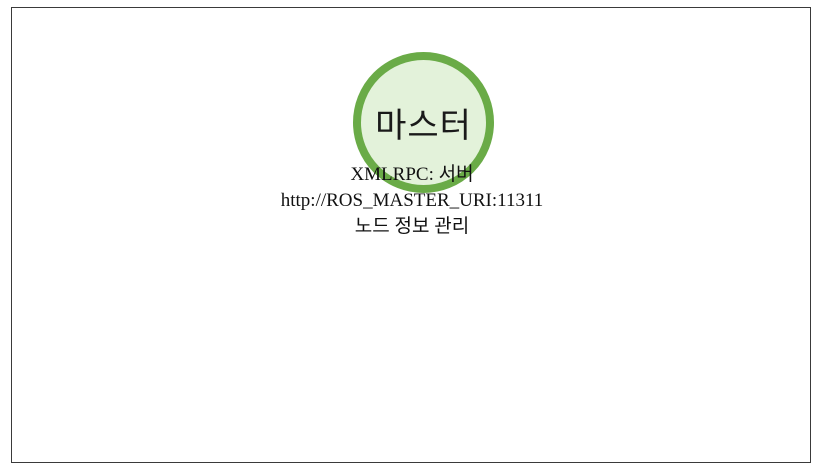 Image resolution: width=825 pixels, height=473 pixels. What do you see at coordinates (412, 226) in the screenshot?
I see `info-line-node-management: 노드 정보 관리` at bounding box center [412, 226].